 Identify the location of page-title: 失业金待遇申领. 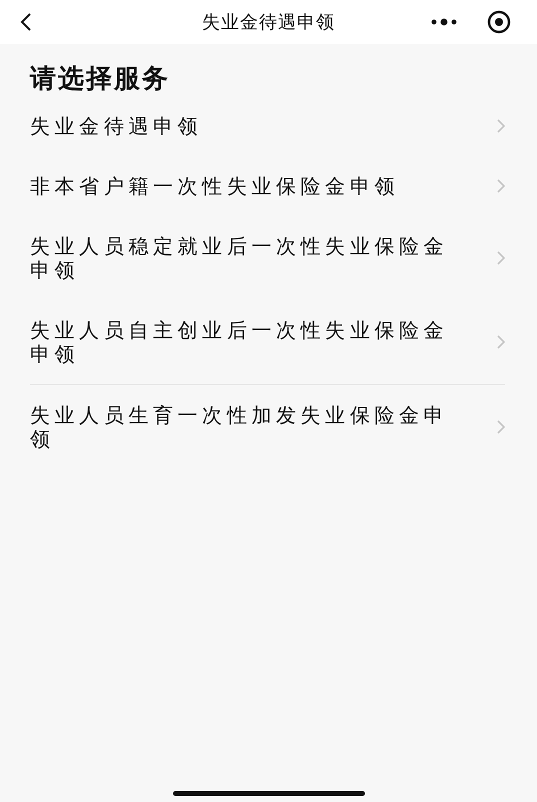
(268, 22).